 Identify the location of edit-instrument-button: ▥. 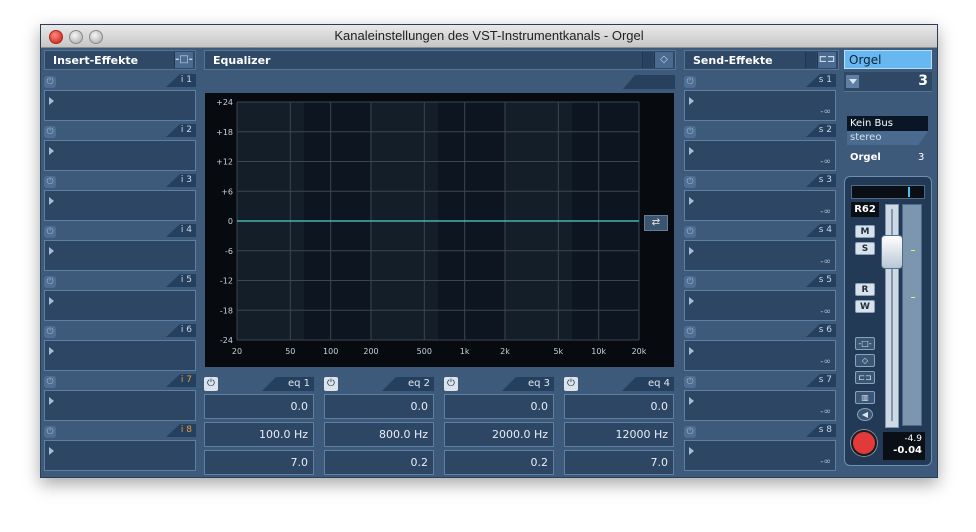
(865, 397).